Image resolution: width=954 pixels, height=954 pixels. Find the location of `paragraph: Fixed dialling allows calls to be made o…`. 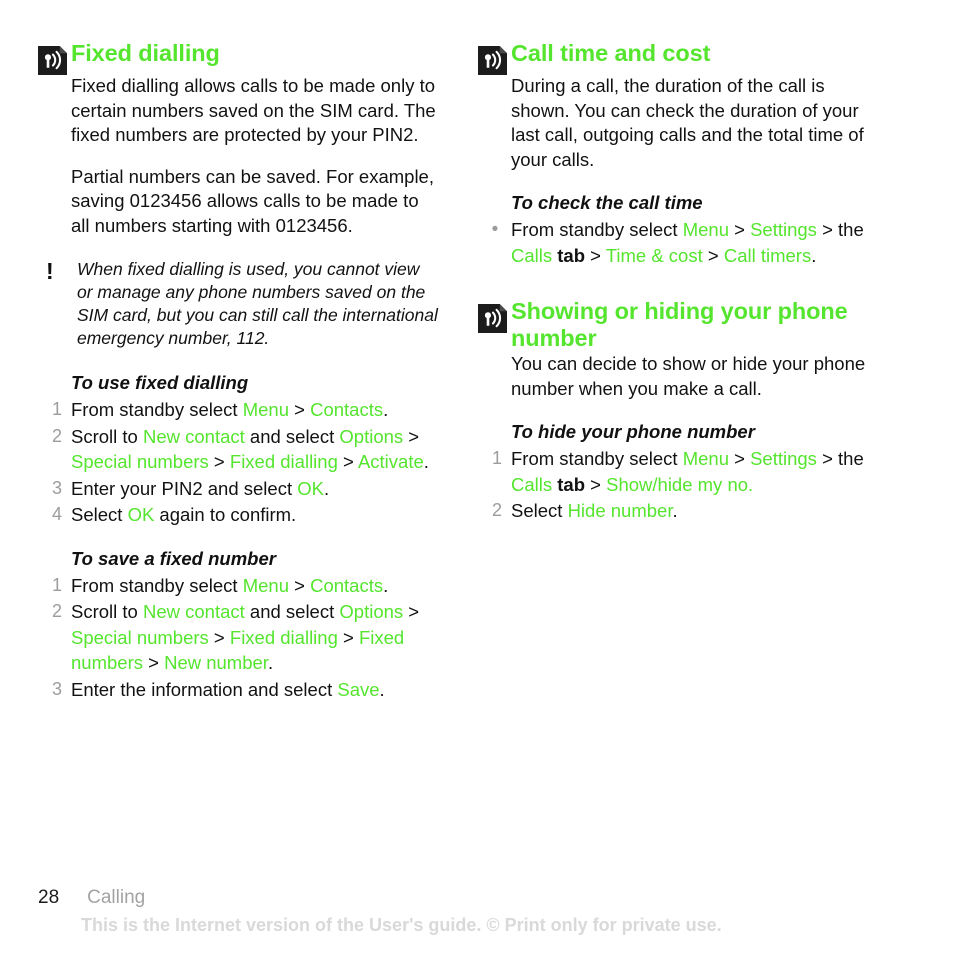

paragraph: Fixed dialling allows calls to be made o… is located at coordinates (253, 110).